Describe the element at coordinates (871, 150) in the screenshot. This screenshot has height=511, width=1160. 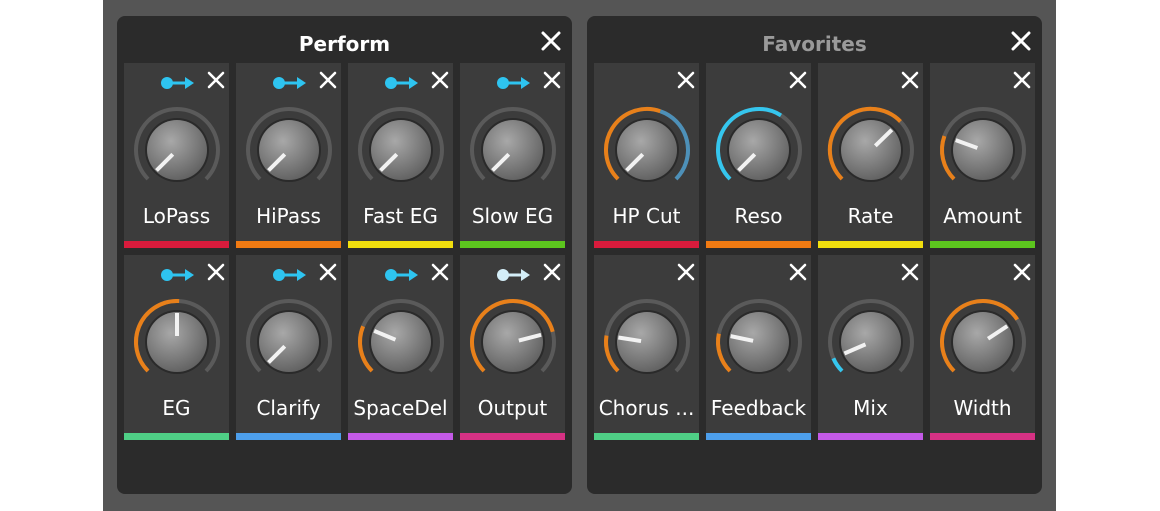
I see `knob-rate` at that location.